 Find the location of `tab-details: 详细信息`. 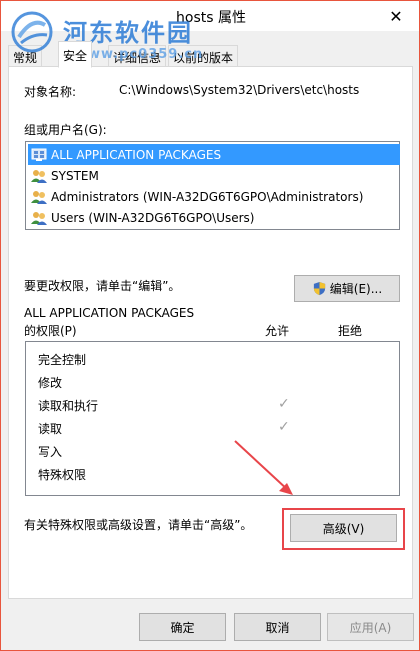

tab-details: 详细信息 is located at coordinates (137, 56).